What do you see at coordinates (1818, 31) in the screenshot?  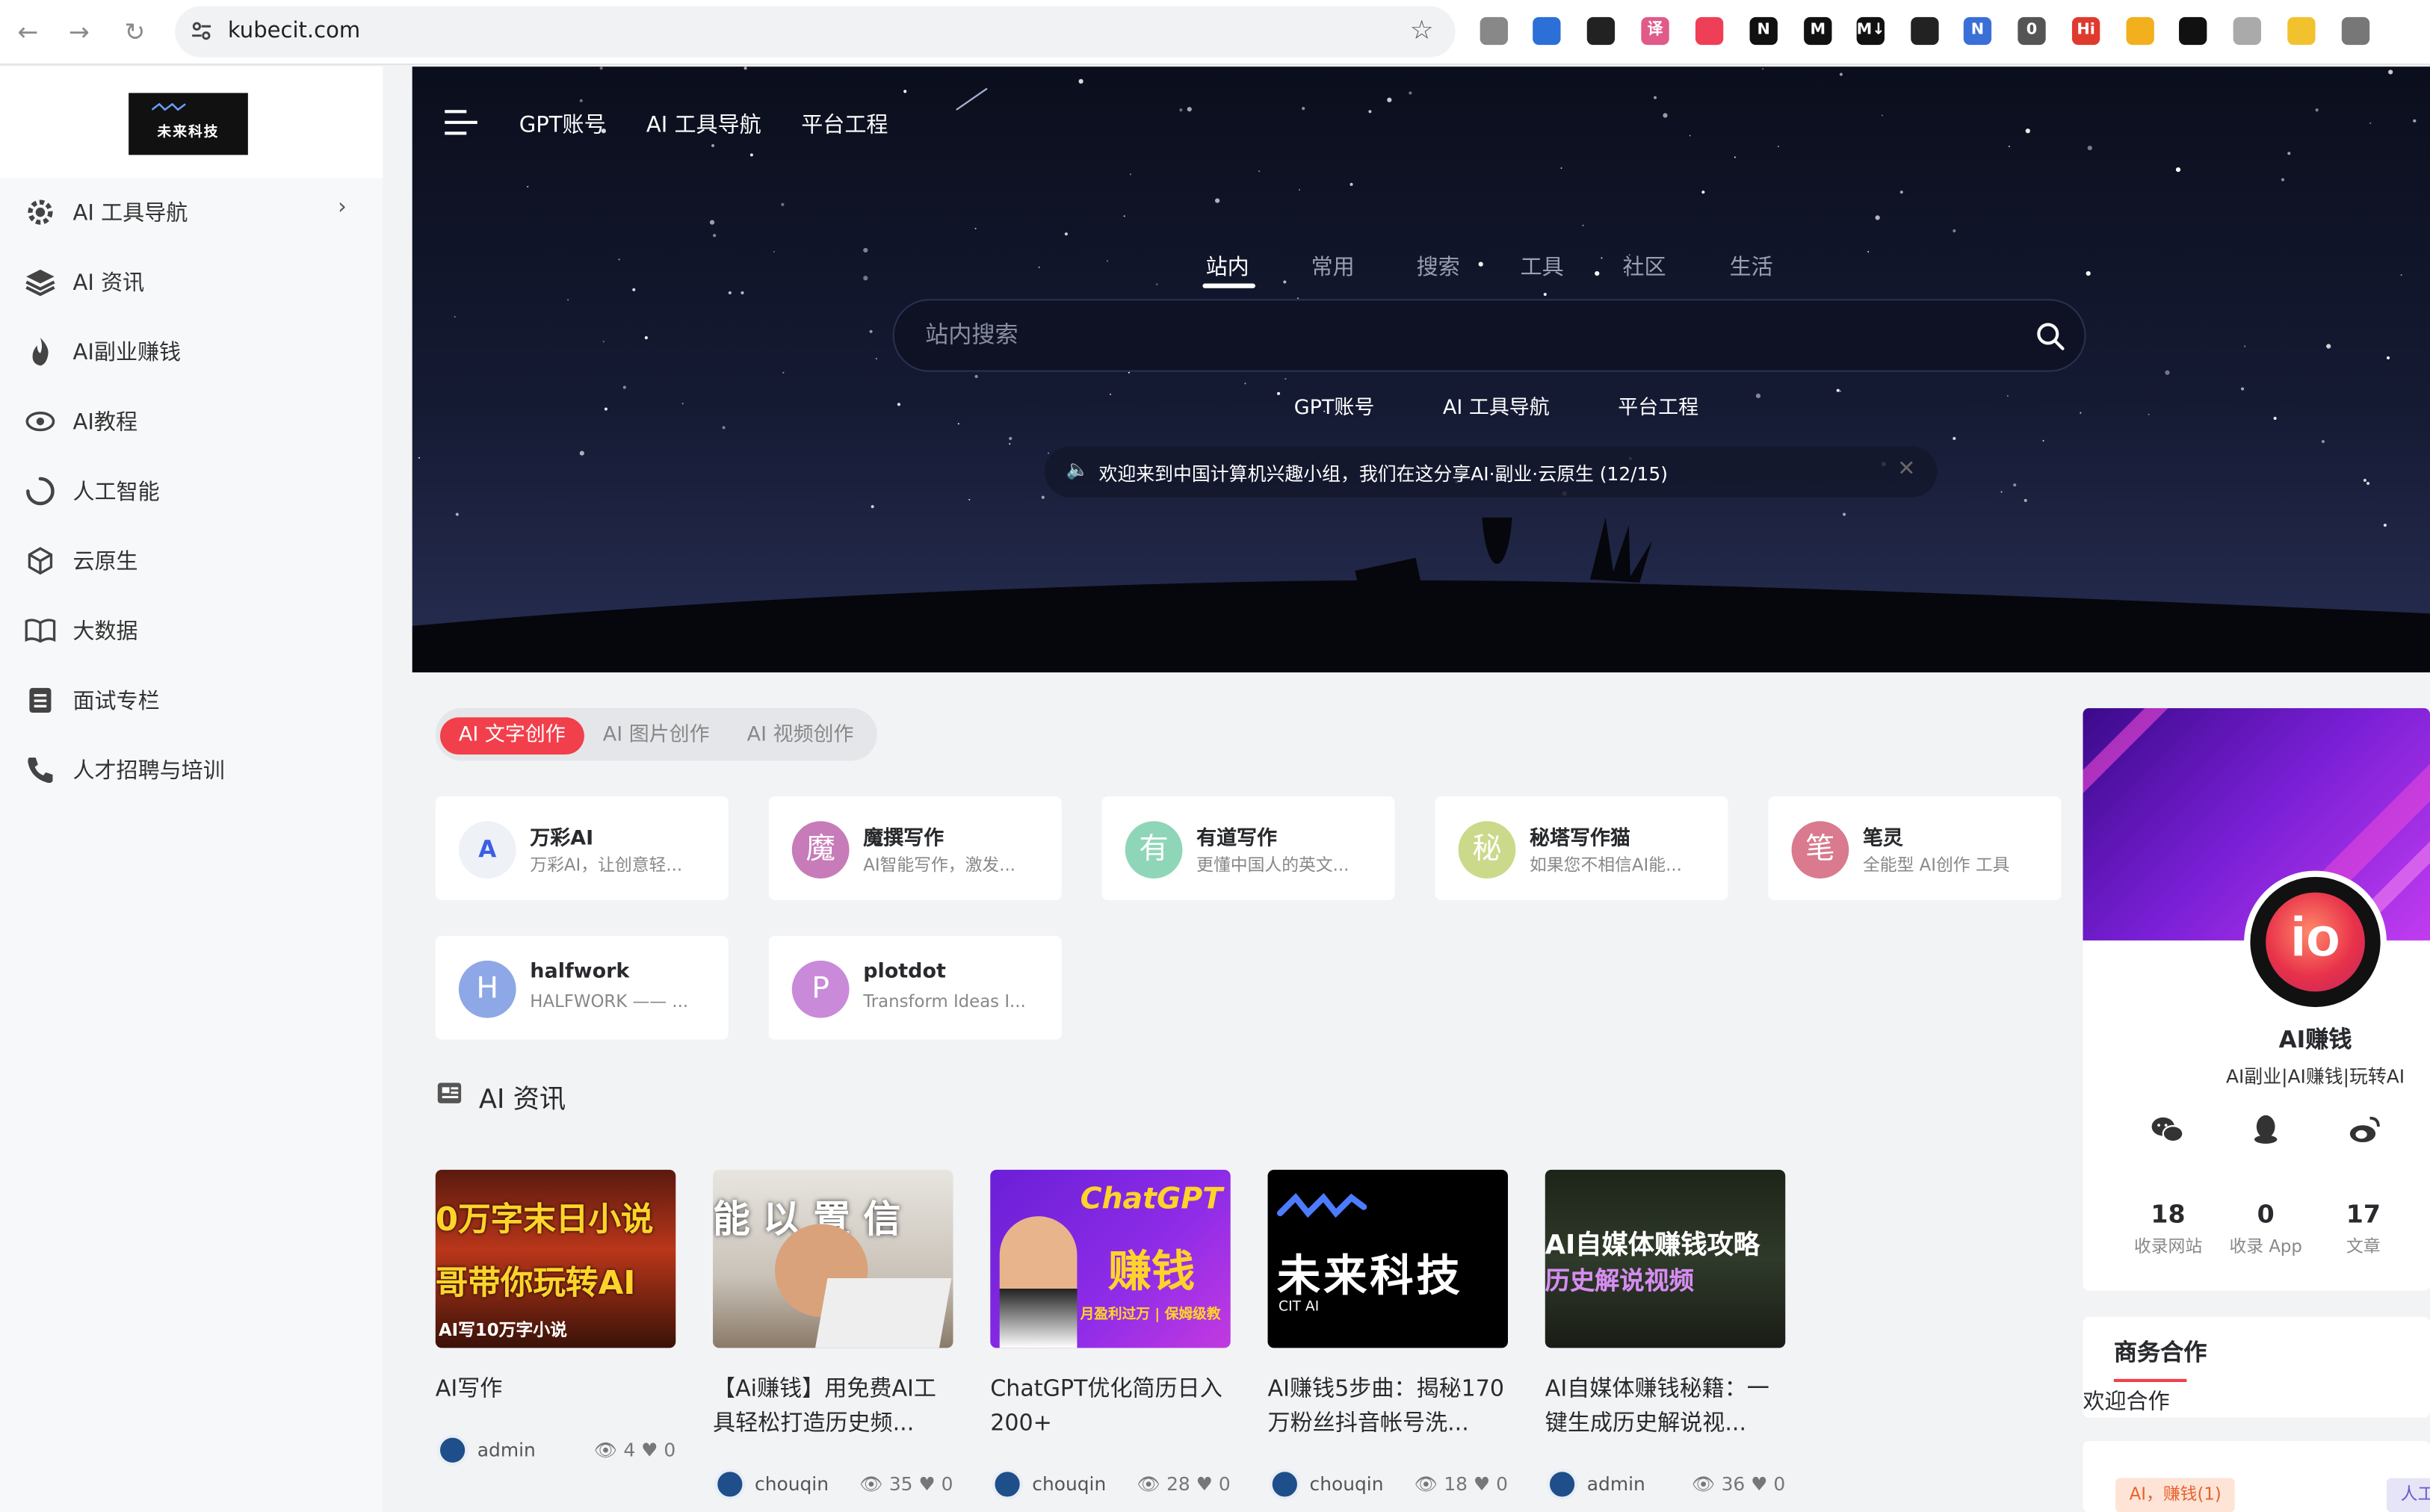 I see `medium-ext-icon: M` at bounding box center [1818, 31].